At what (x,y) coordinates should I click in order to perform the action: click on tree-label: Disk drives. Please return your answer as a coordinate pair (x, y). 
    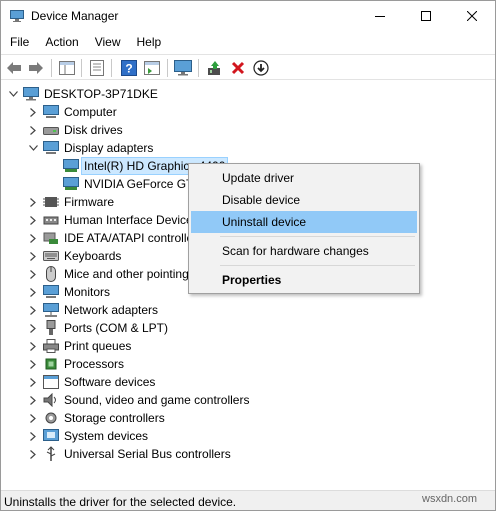
    Looking at the image, I should click on (93, 130).